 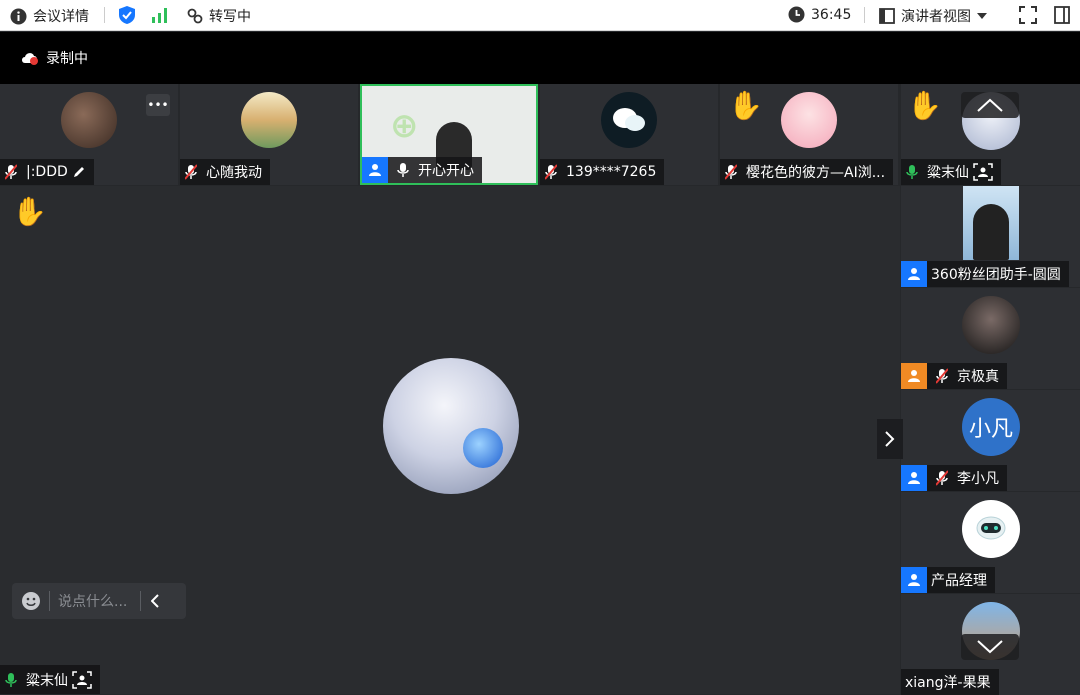 I want to click on participant-tile: 小凡 李小凡, so click(x=990, y=440).